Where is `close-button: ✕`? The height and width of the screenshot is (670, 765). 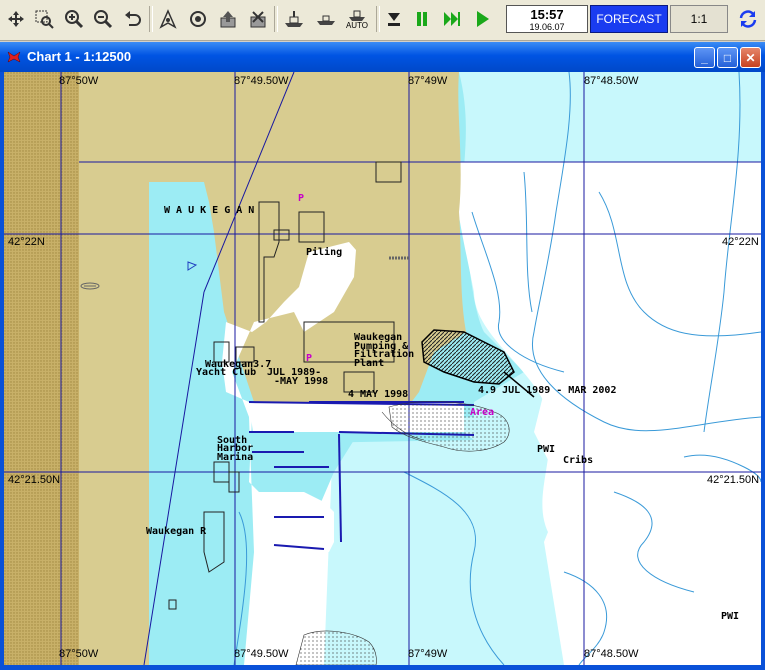 close-button: ✕ is located at coordinates (750, 57).